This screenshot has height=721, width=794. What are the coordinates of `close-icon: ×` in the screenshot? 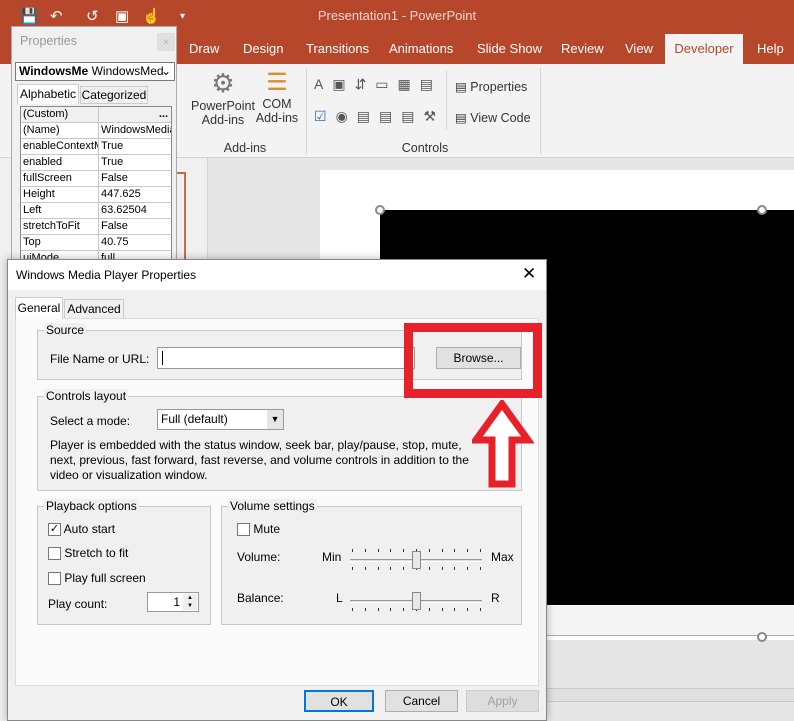 It's located at (166, 42).